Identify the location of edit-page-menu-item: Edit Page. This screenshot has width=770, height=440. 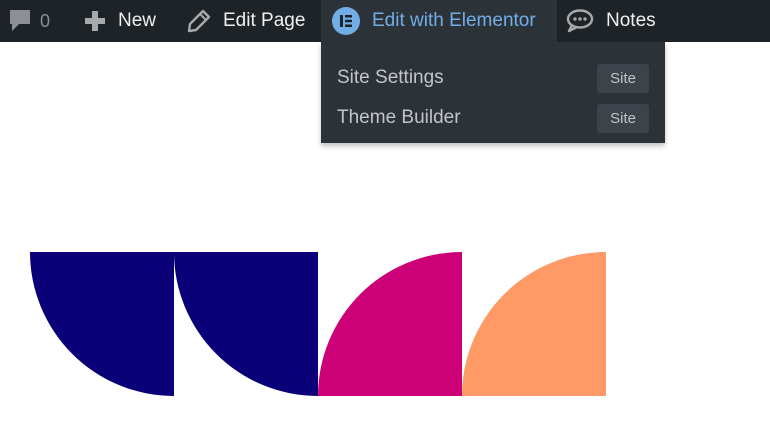
(246, 21).